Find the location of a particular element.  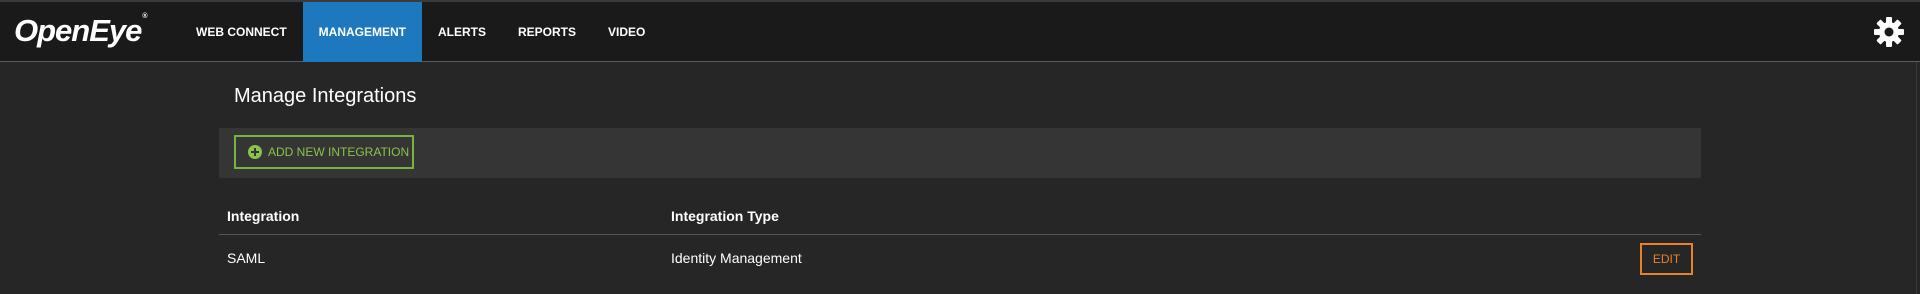

column-header-integration-type: Integration Type is located at coordinates (725, 216).